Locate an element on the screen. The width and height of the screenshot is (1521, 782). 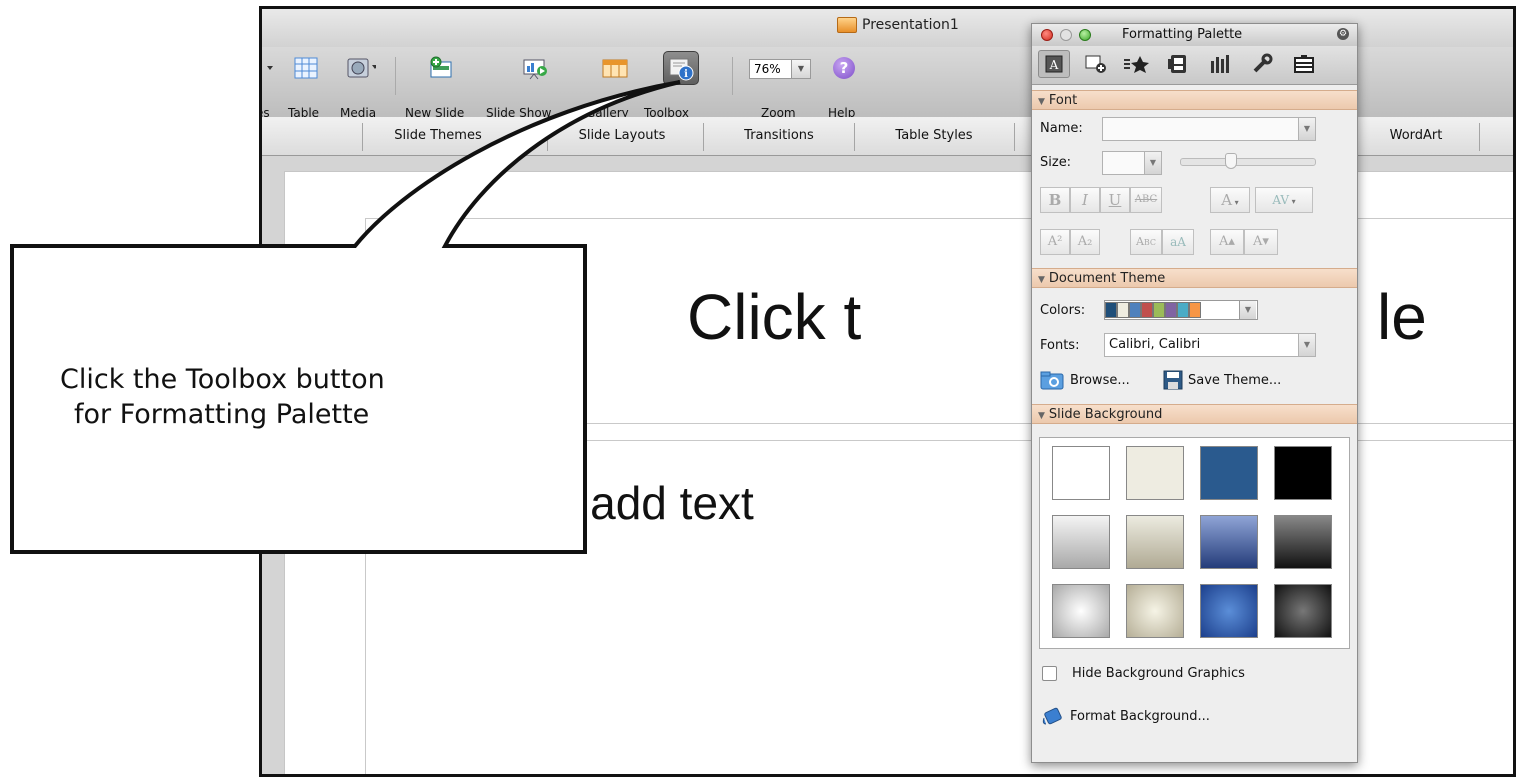
toolbar-new-slide-button: New Slide is located at coordinates (441, 86).